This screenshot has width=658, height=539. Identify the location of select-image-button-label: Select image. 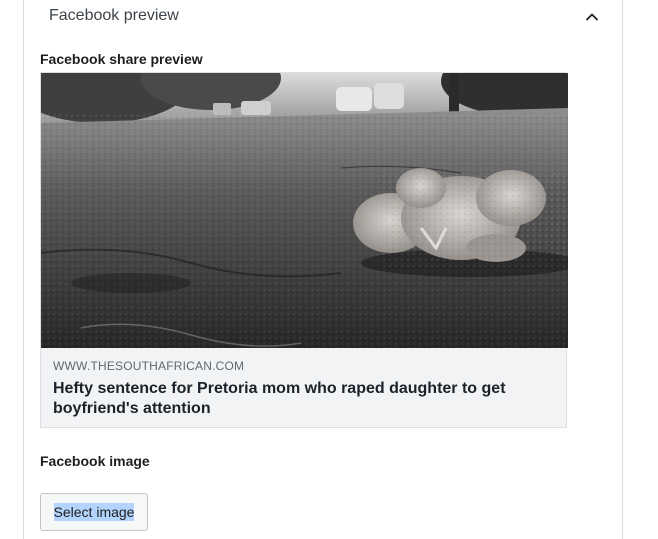
(94, 512).